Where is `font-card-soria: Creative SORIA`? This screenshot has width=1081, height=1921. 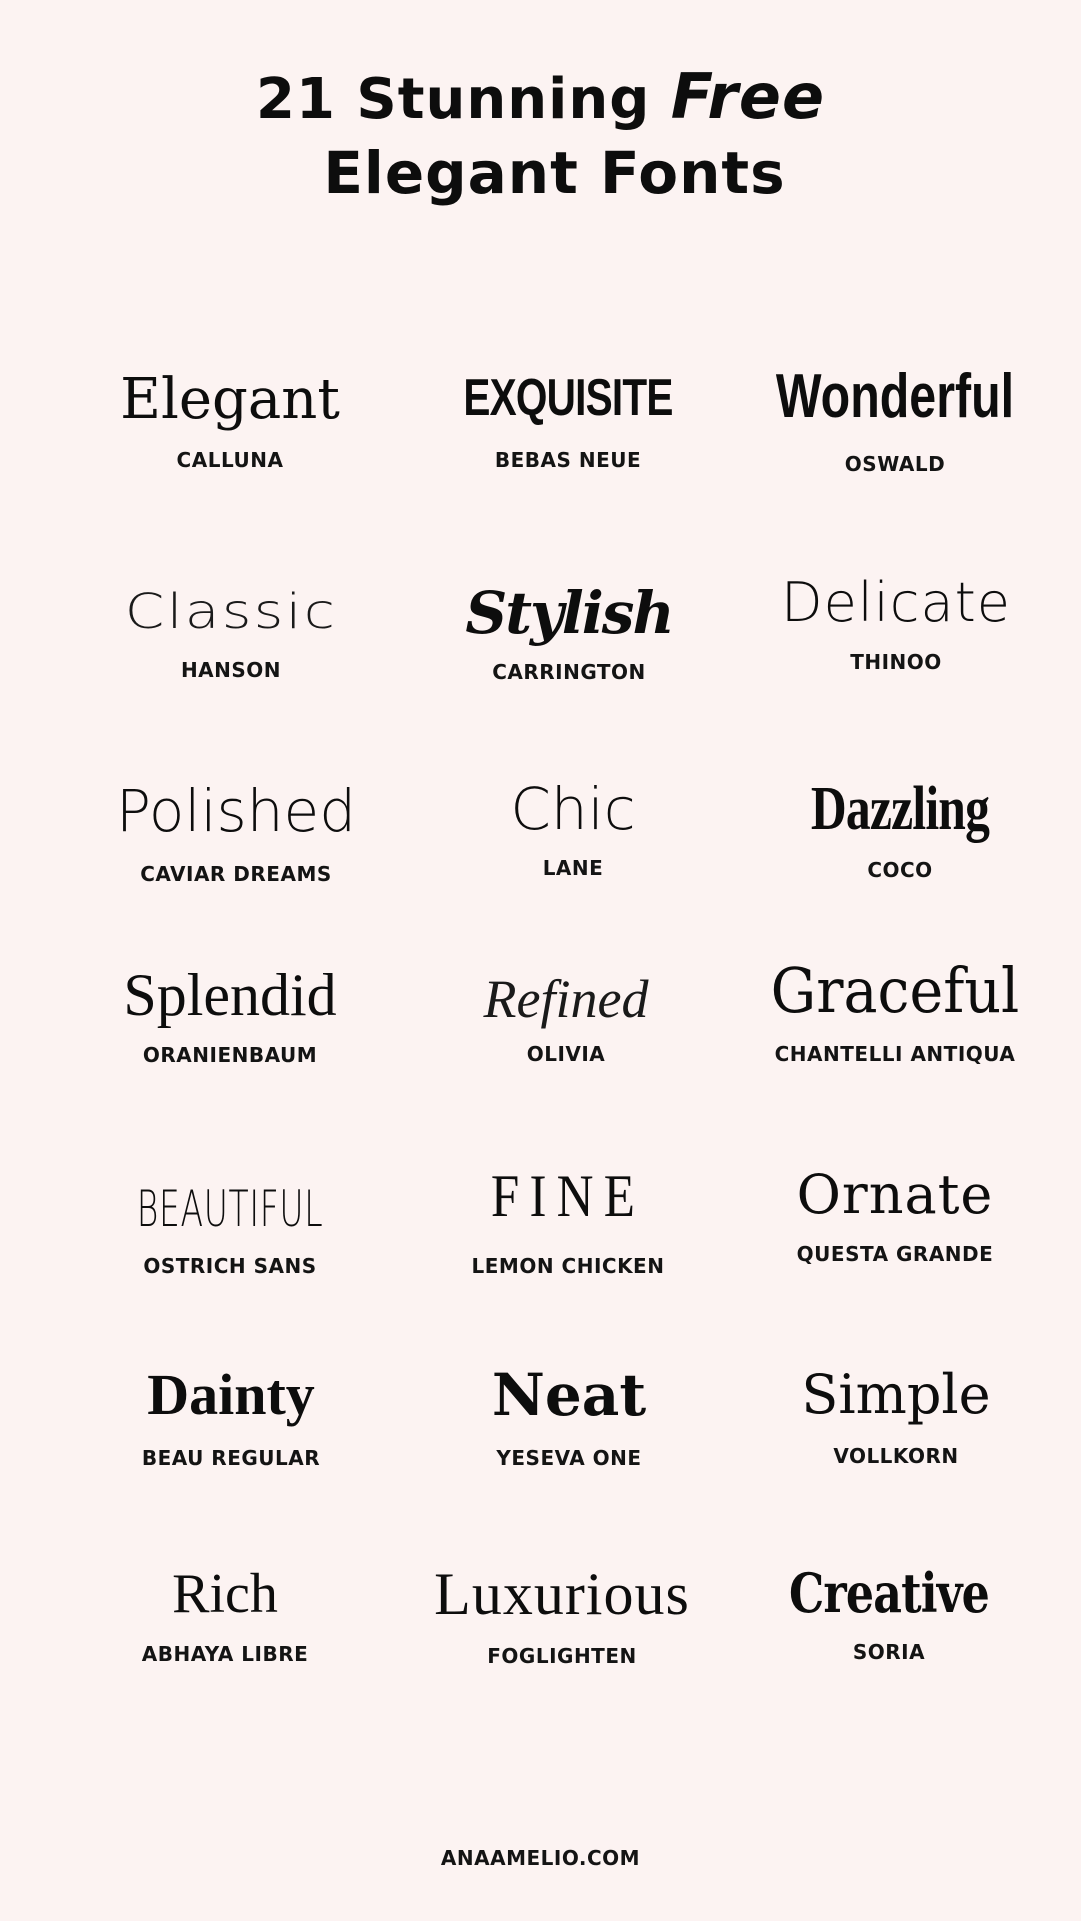
font-card-soria: Creative SORIA is located at coordinates (889, 1615).